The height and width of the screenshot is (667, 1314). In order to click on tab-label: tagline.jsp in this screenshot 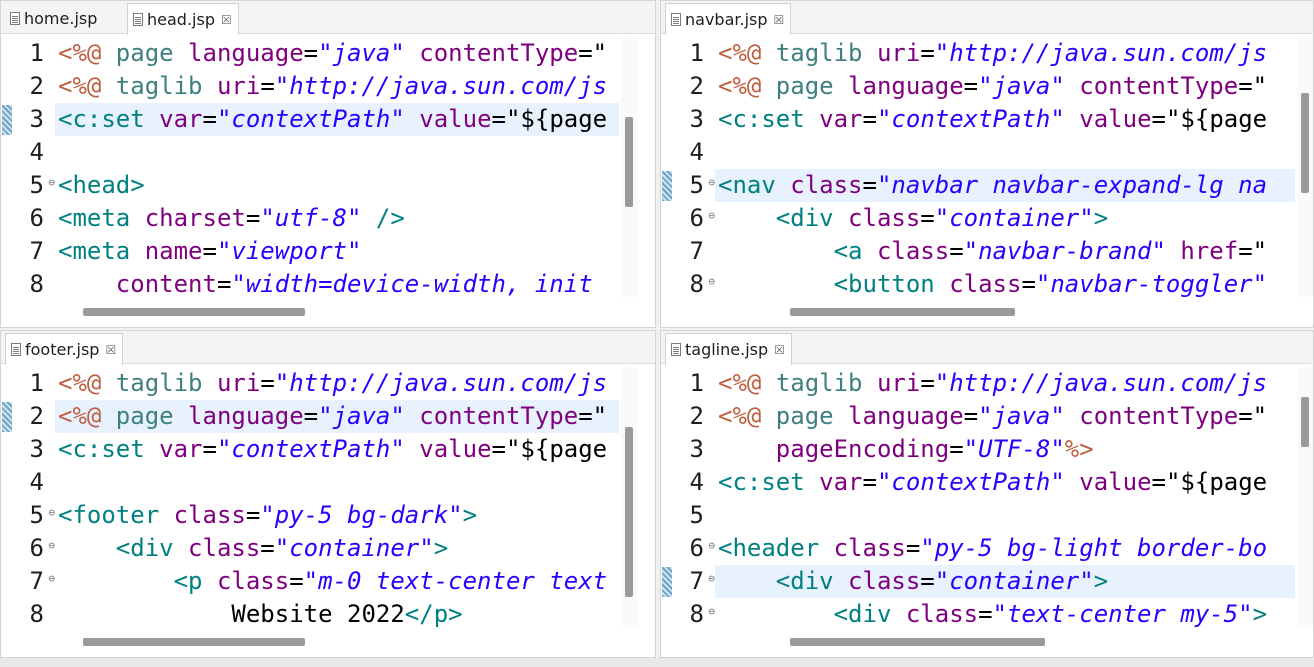, I will do `click(727, 349)`.